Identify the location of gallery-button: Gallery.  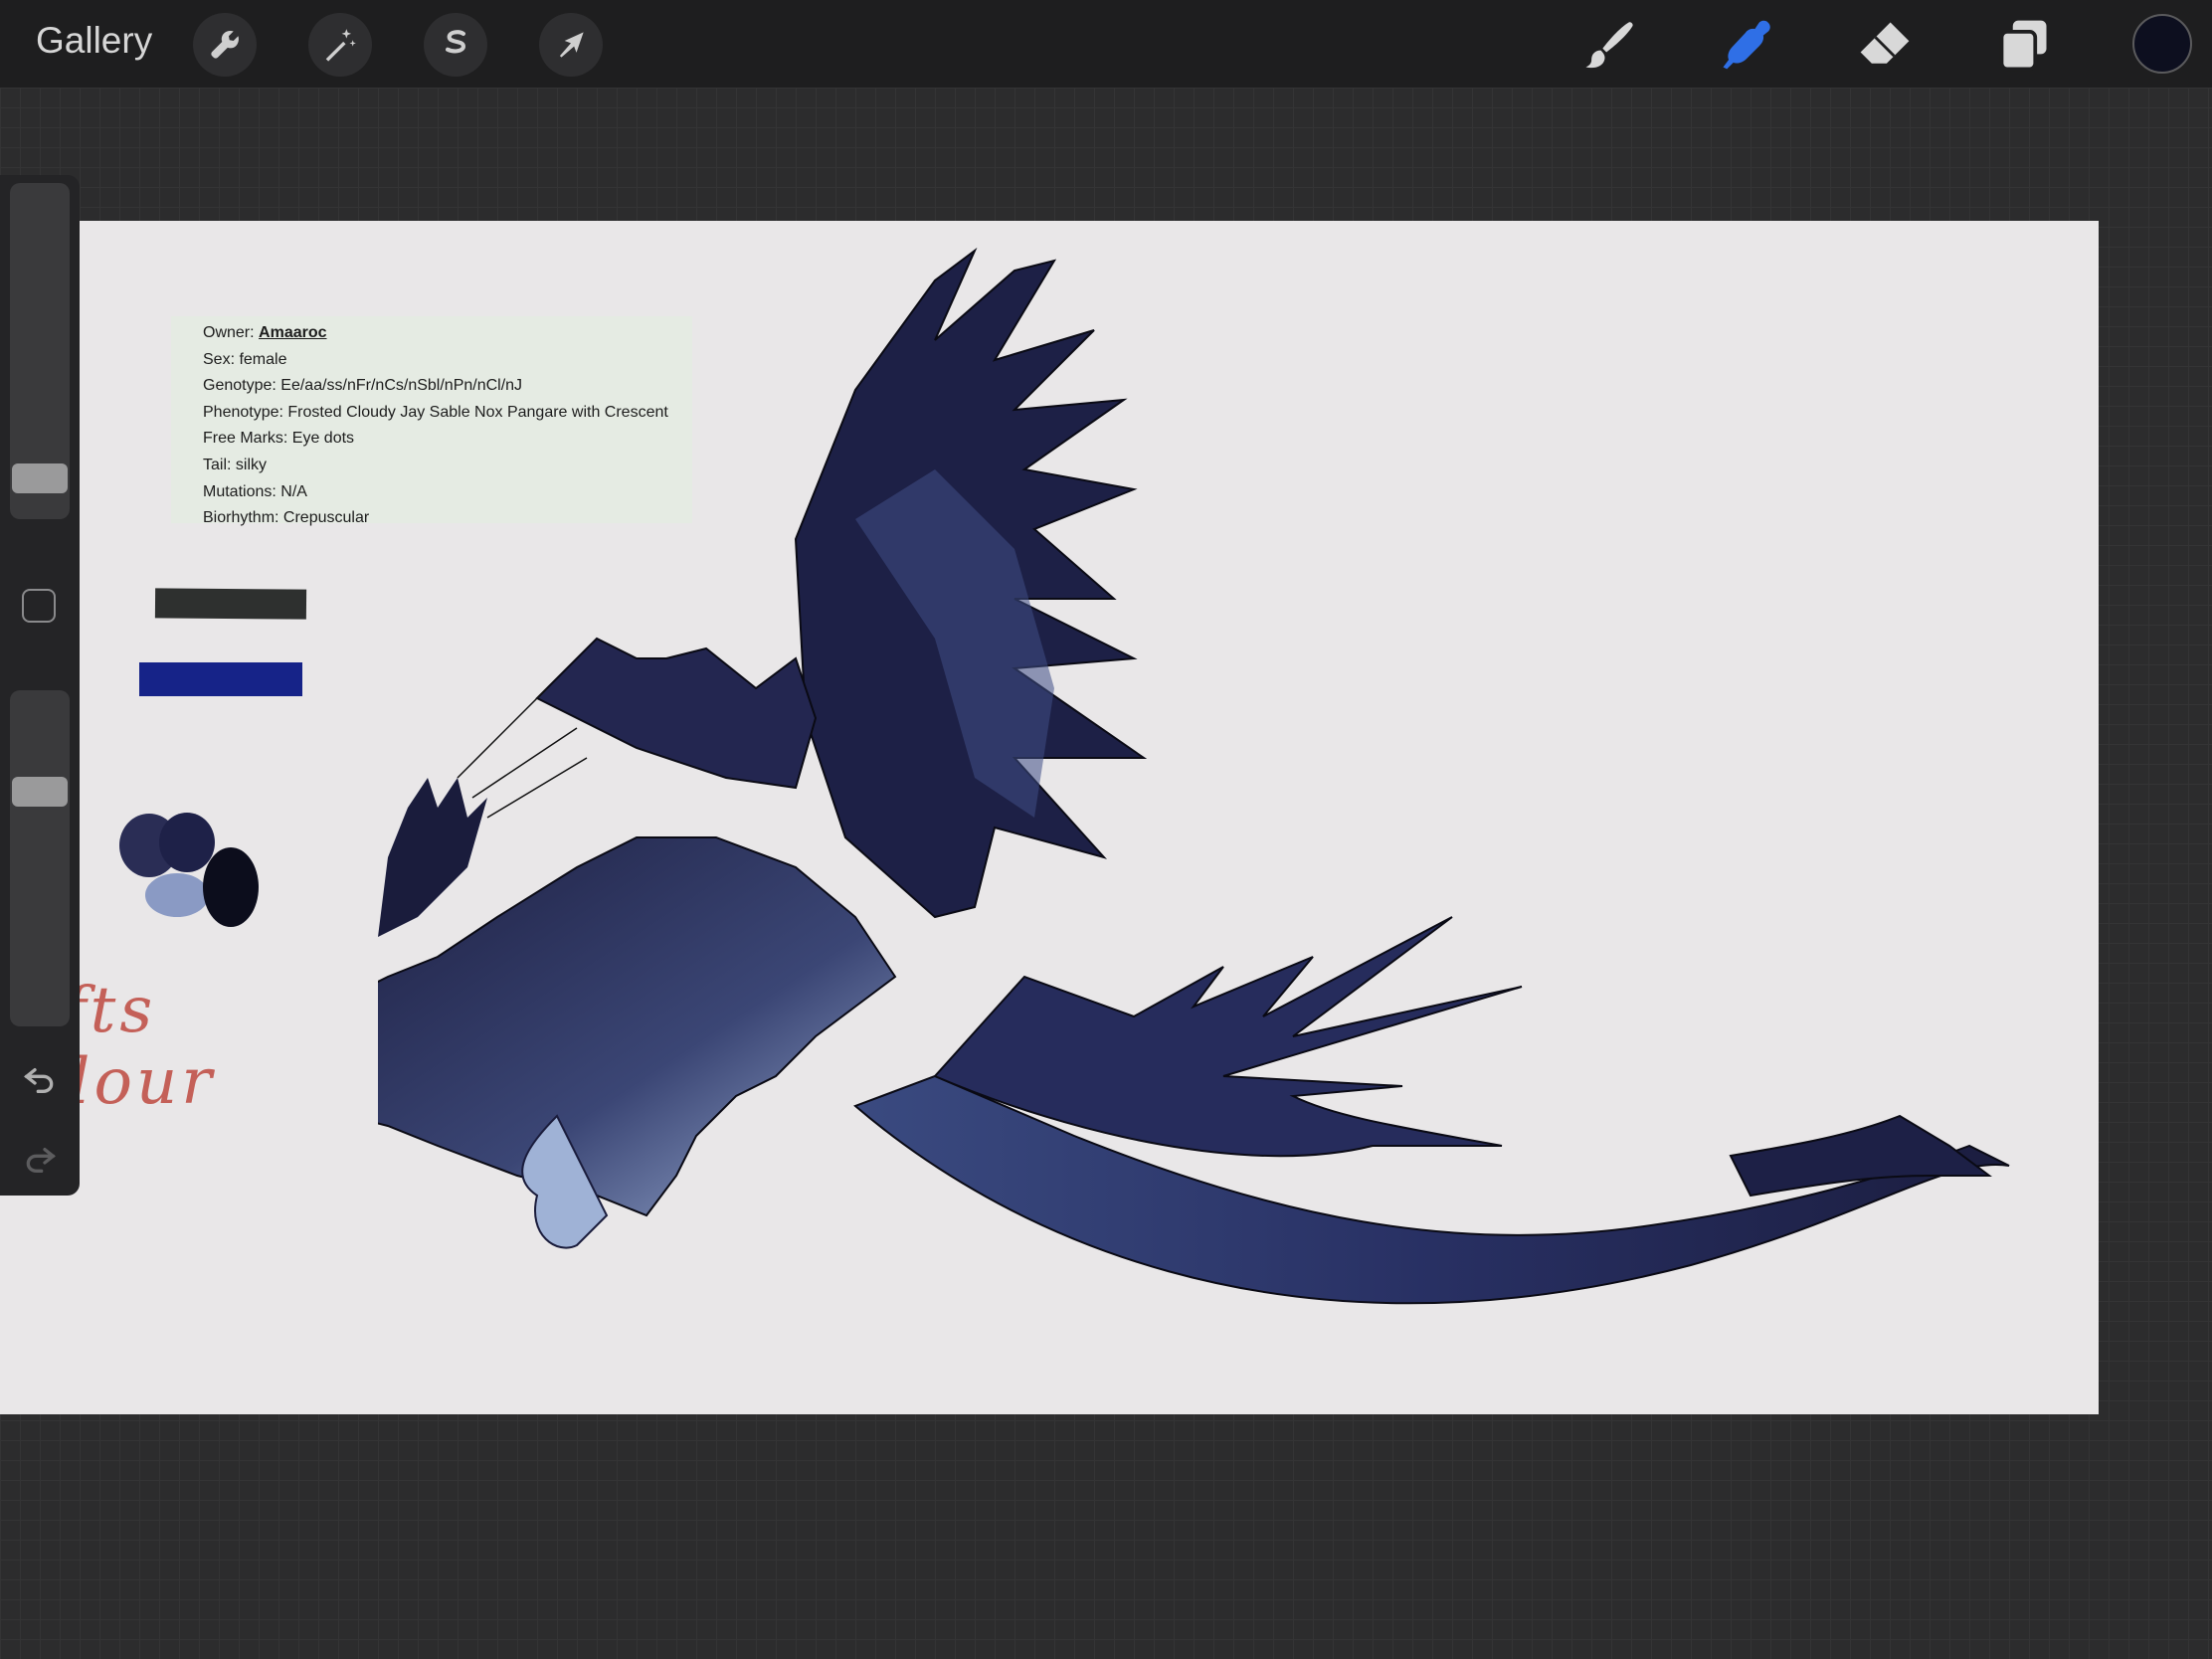
(94, 41).